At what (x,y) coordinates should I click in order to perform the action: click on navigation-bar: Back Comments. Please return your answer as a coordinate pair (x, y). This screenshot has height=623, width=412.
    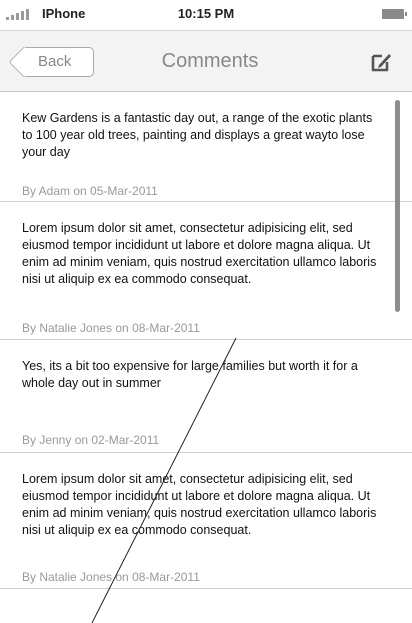
    Looking at the image, I should click on (206, 61).